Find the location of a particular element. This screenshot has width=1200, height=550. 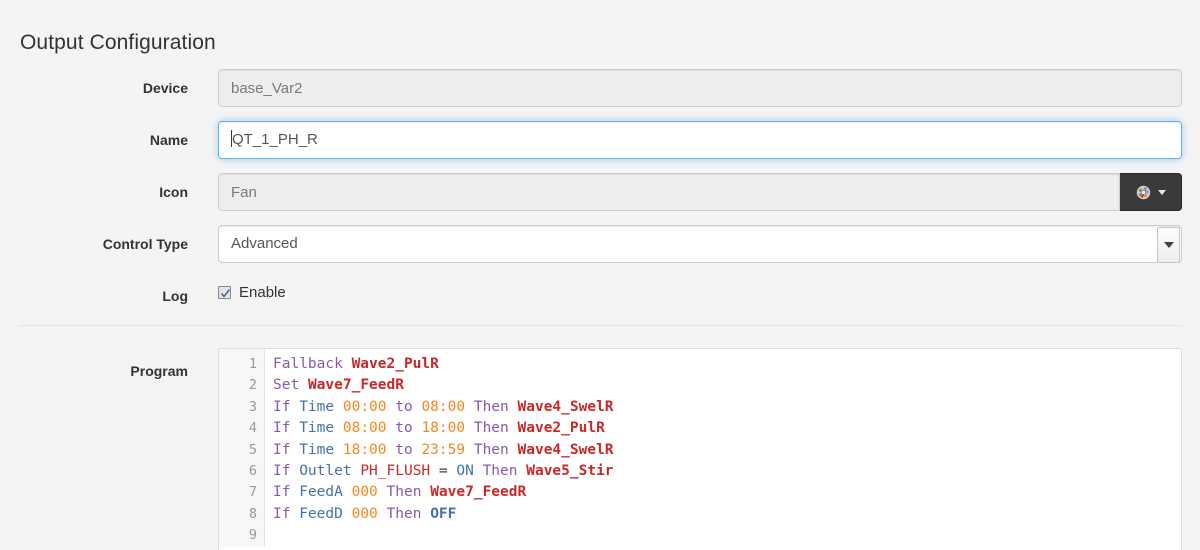

control-type-select-wrap: Advanced is located at coordinates (700, 244).